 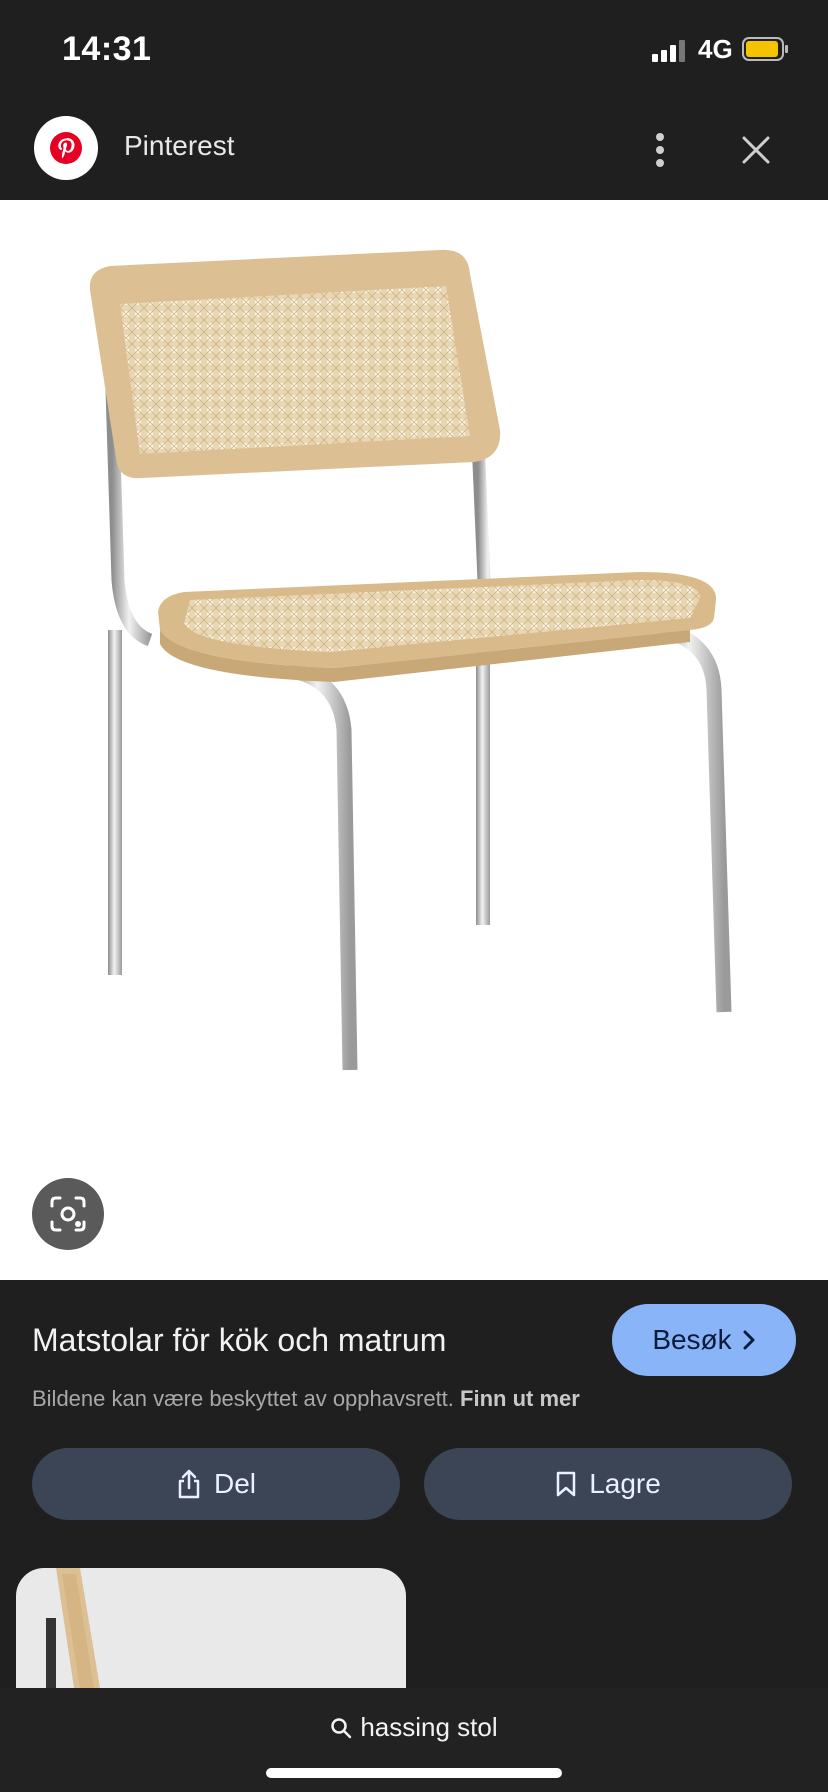 I want to click on more-vert-icon, so click(x=660, y=150).